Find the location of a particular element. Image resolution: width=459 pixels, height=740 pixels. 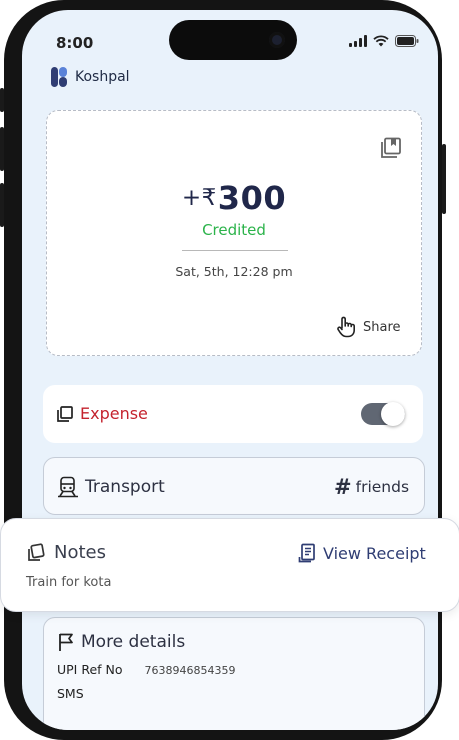

share-hand-icon is located at coordinates (346, 327).